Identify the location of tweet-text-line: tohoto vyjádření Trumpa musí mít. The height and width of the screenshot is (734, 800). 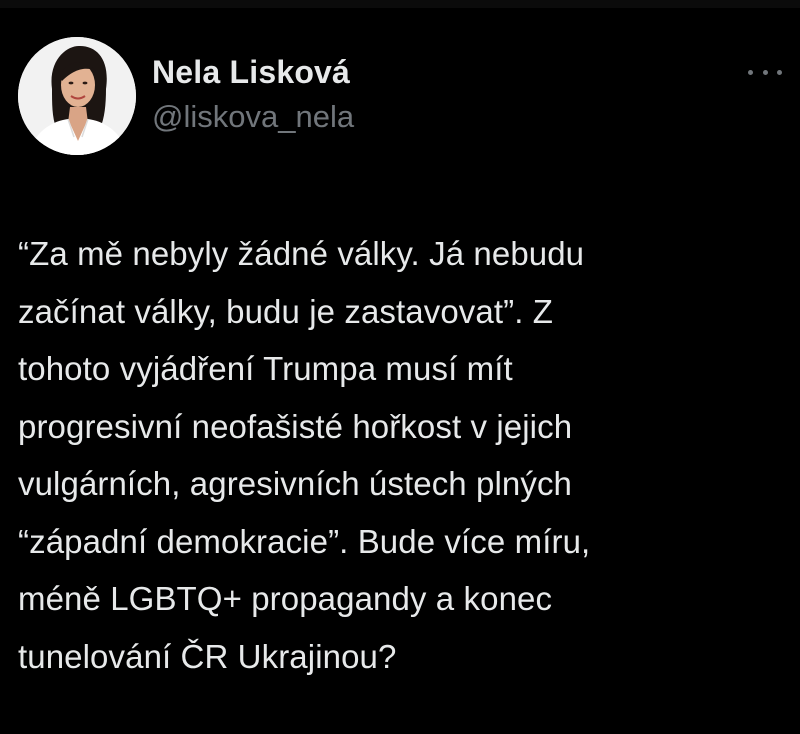
(265, 368).